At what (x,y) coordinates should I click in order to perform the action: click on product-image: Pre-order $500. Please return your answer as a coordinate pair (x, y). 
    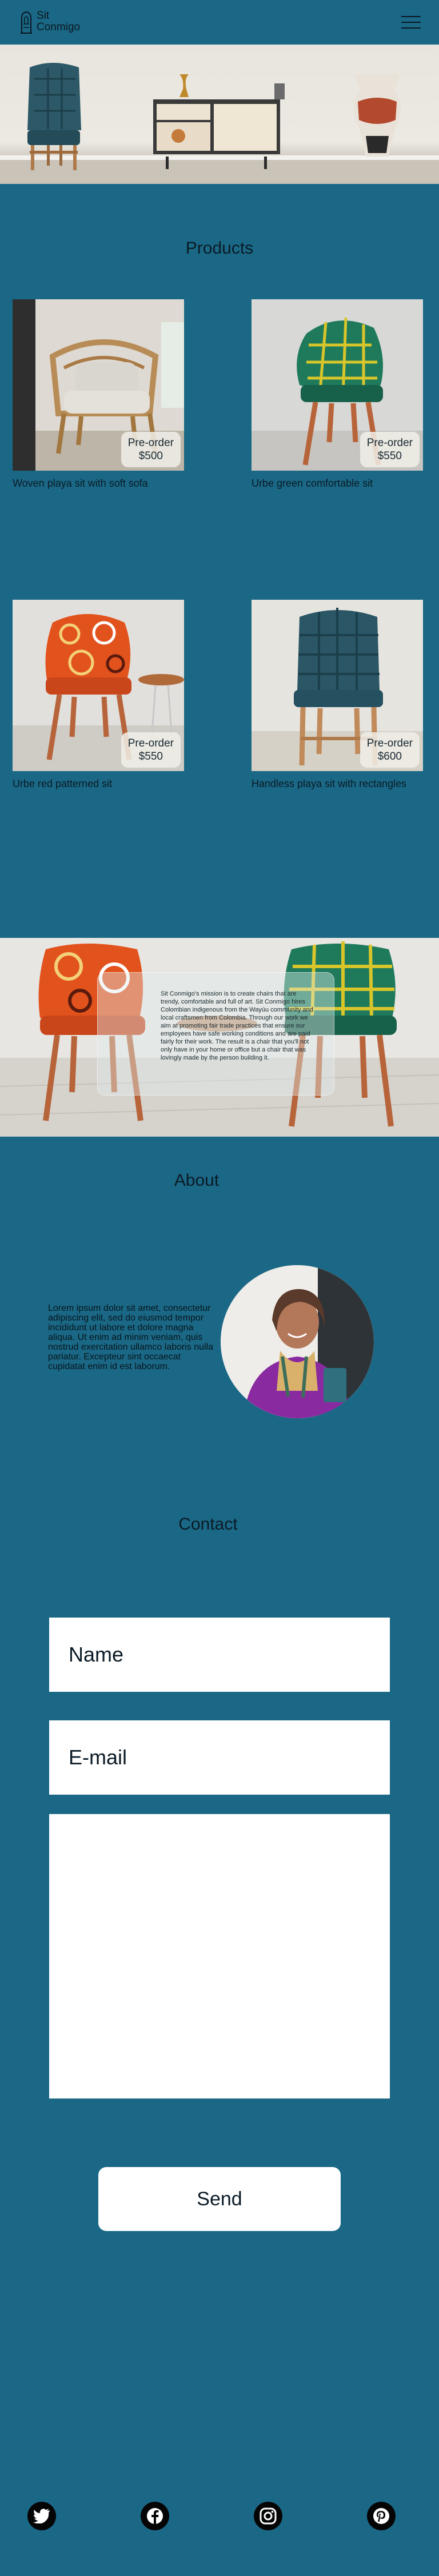
    Looking at the image, I should click on (99, 385).